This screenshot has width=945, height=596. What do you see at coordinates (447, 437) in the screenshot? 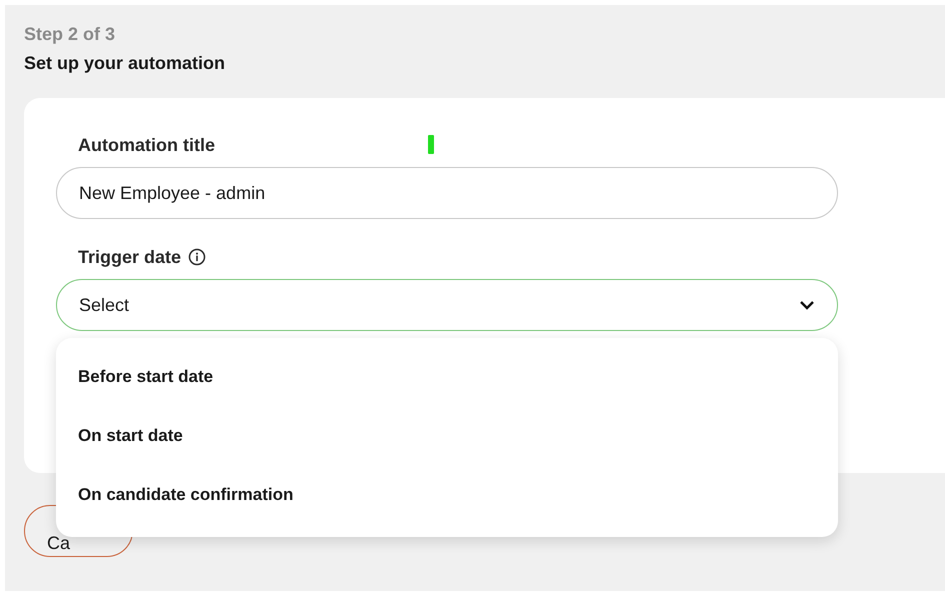
I see `dropdown-option: On start date` at bounding box center [447, 437].